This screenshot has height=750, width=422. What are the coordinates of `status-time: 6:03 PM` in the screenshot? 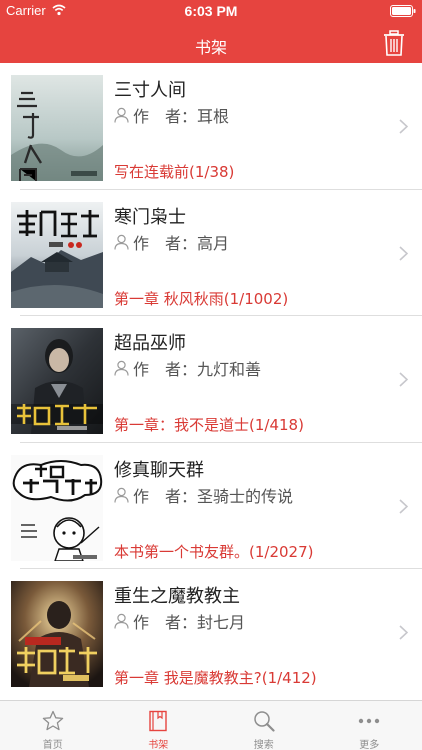 It's located at (211, 11).